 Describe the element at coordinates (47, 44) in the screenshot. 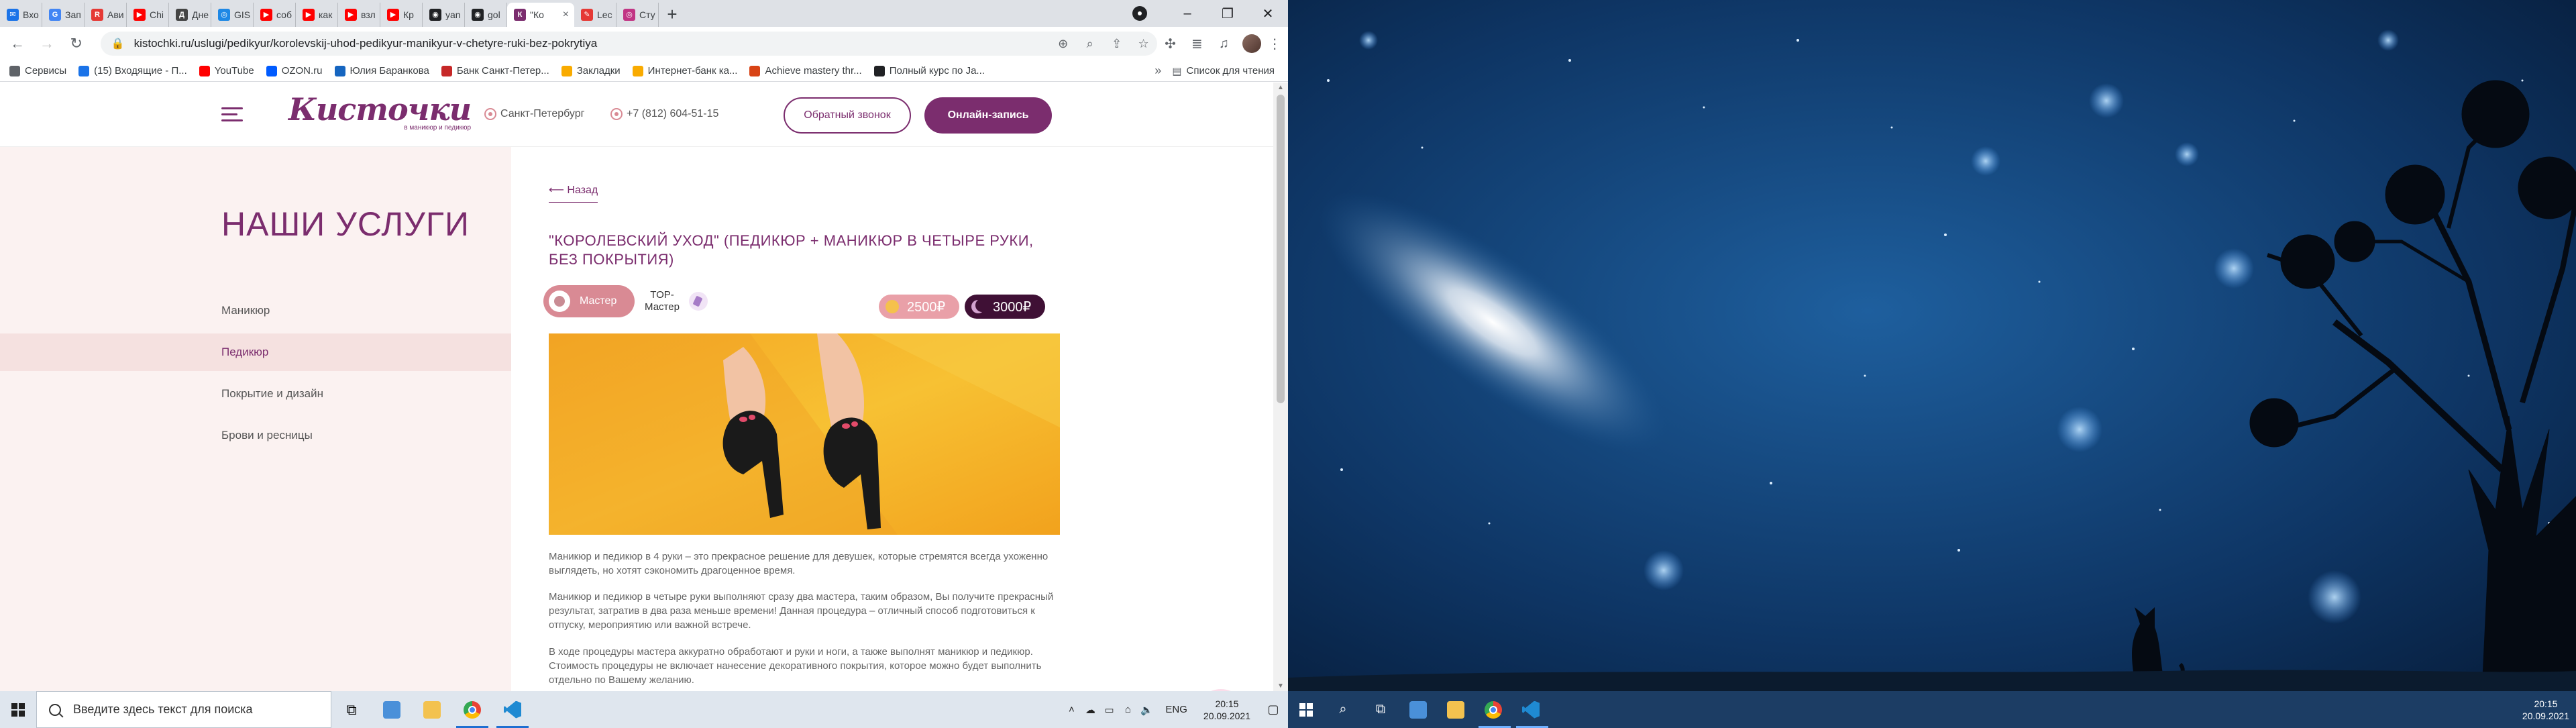

I see `forward-arrow-icon: →` at that location.